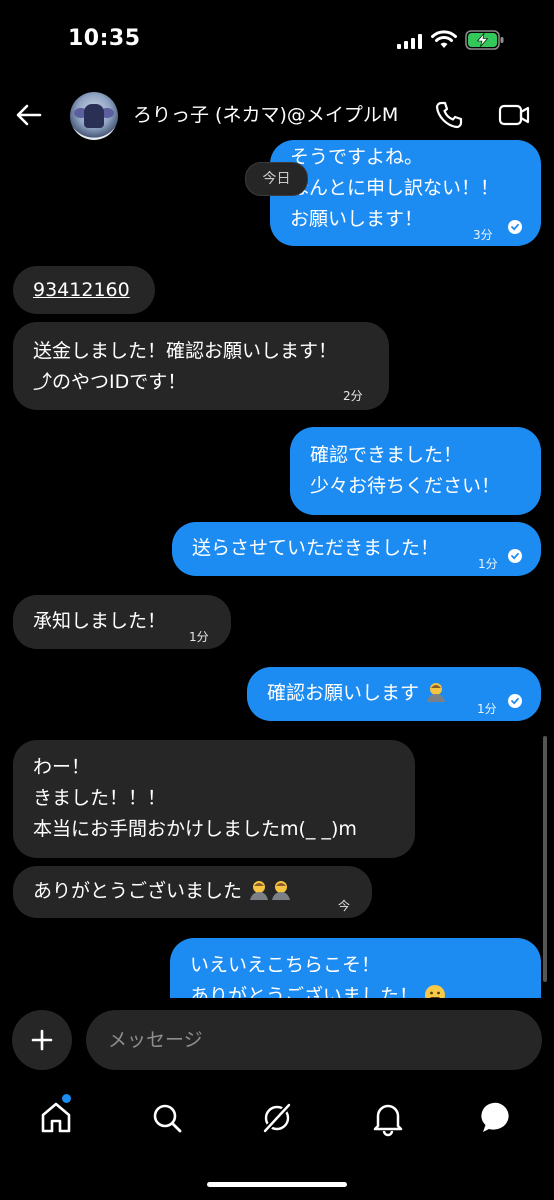 This screenshot has width=554, height=1200. Describe the element at coordinates (277, 1118) in the screenshot. I see `grok-icon` at that location.